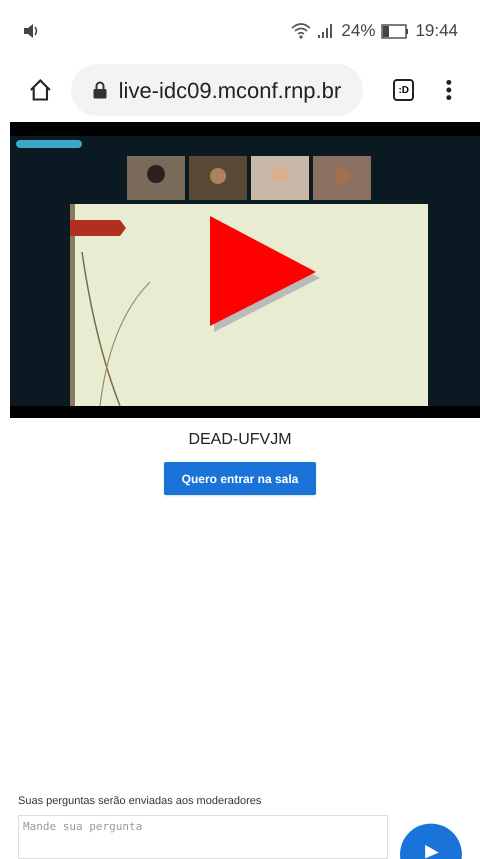  I want to click on home-icon, so click(40, 90).